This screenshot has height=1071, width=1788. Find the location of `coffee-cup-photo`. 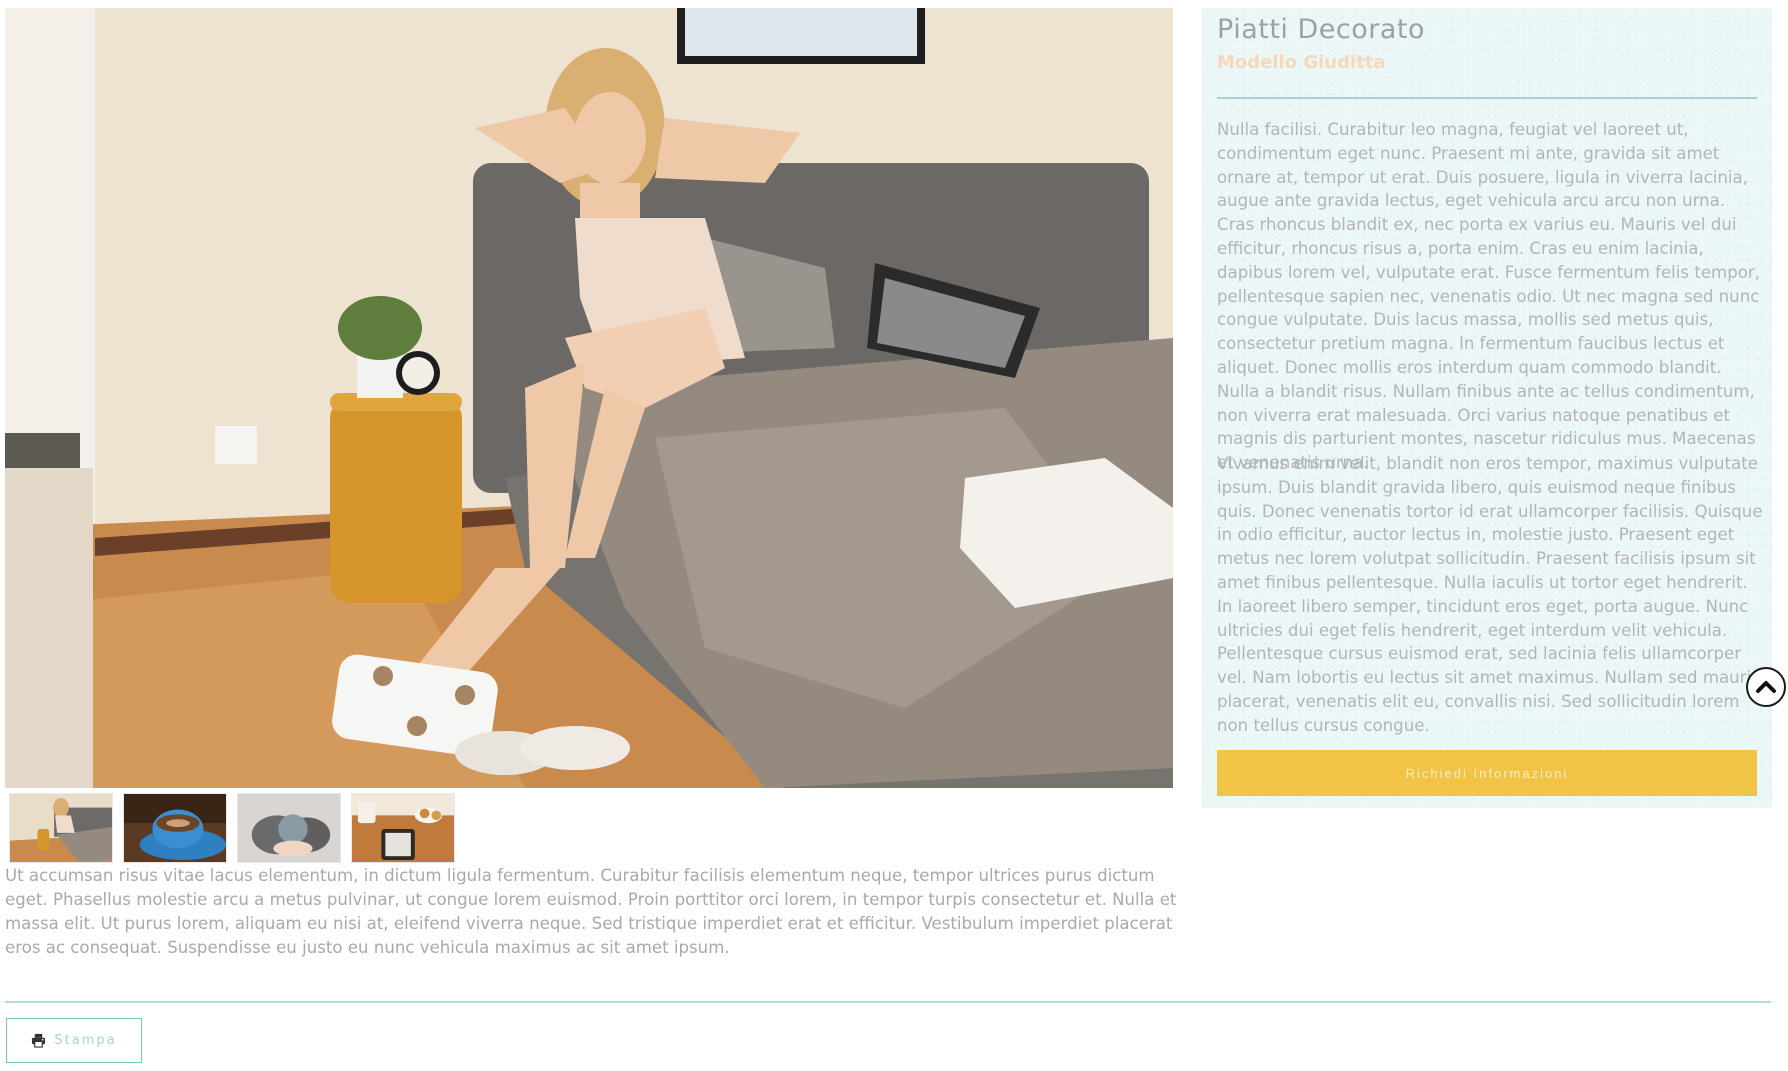

coffee-cup-photo is located at coordinates (175, 828).